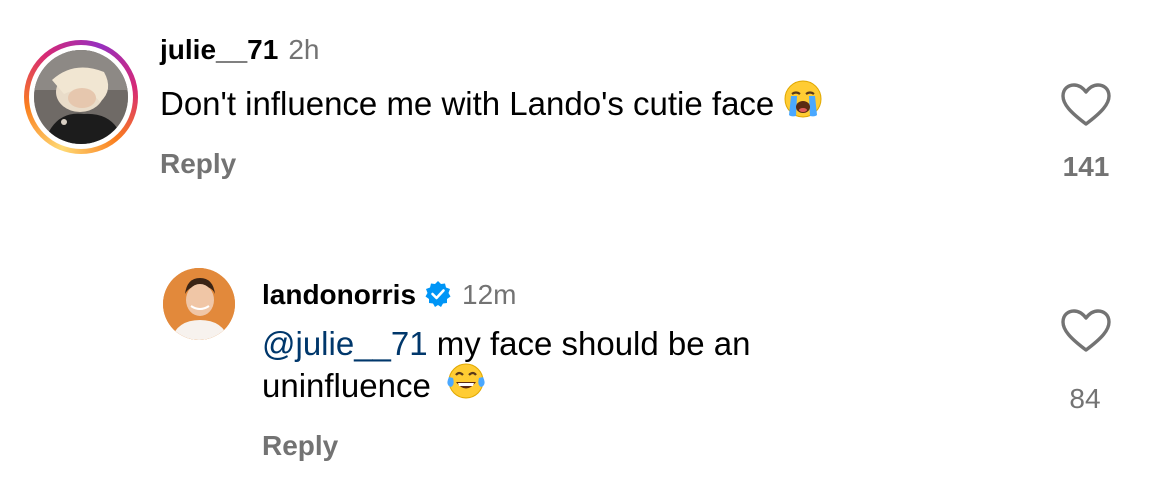 Image resolution: width=1170 pixels, height=490 pixels. Describe the element at coordinates (489, 294) in the screenshot. I see `timestamp: 12m` at that location.